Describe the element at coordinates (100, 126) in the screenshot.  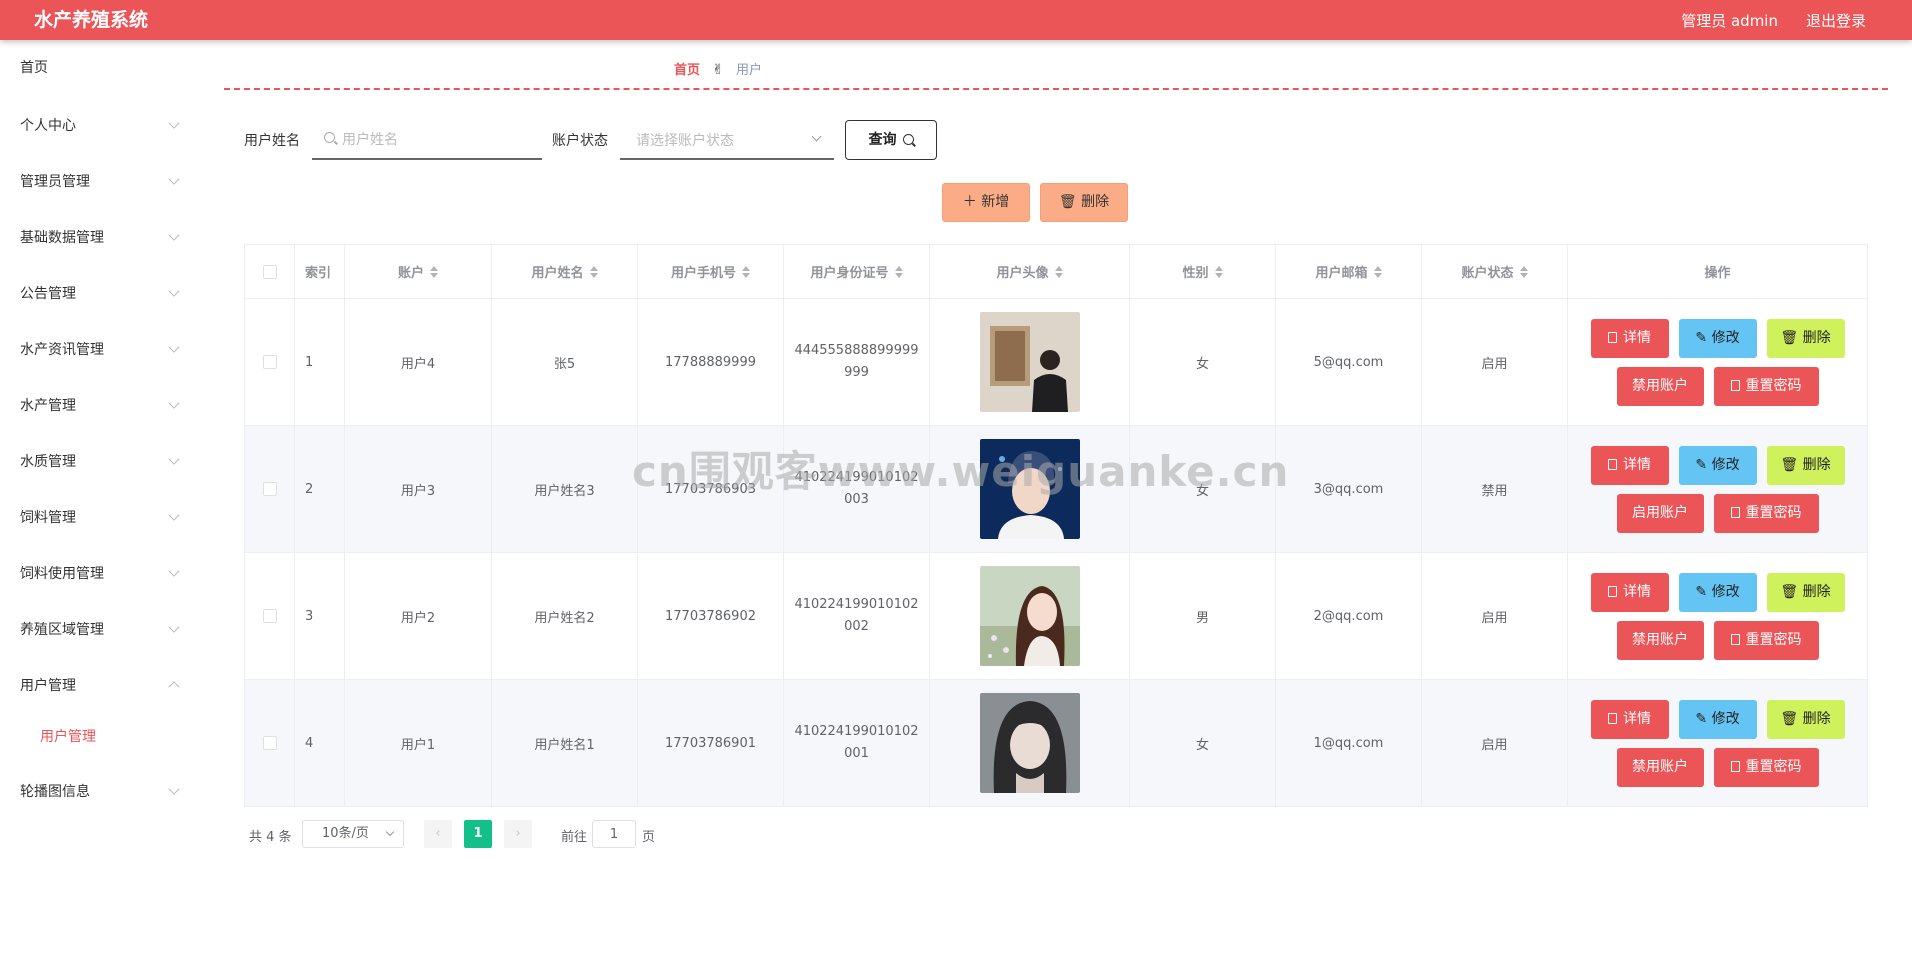
I see `sidebar-item-personal-center: 个人中心` at that location.